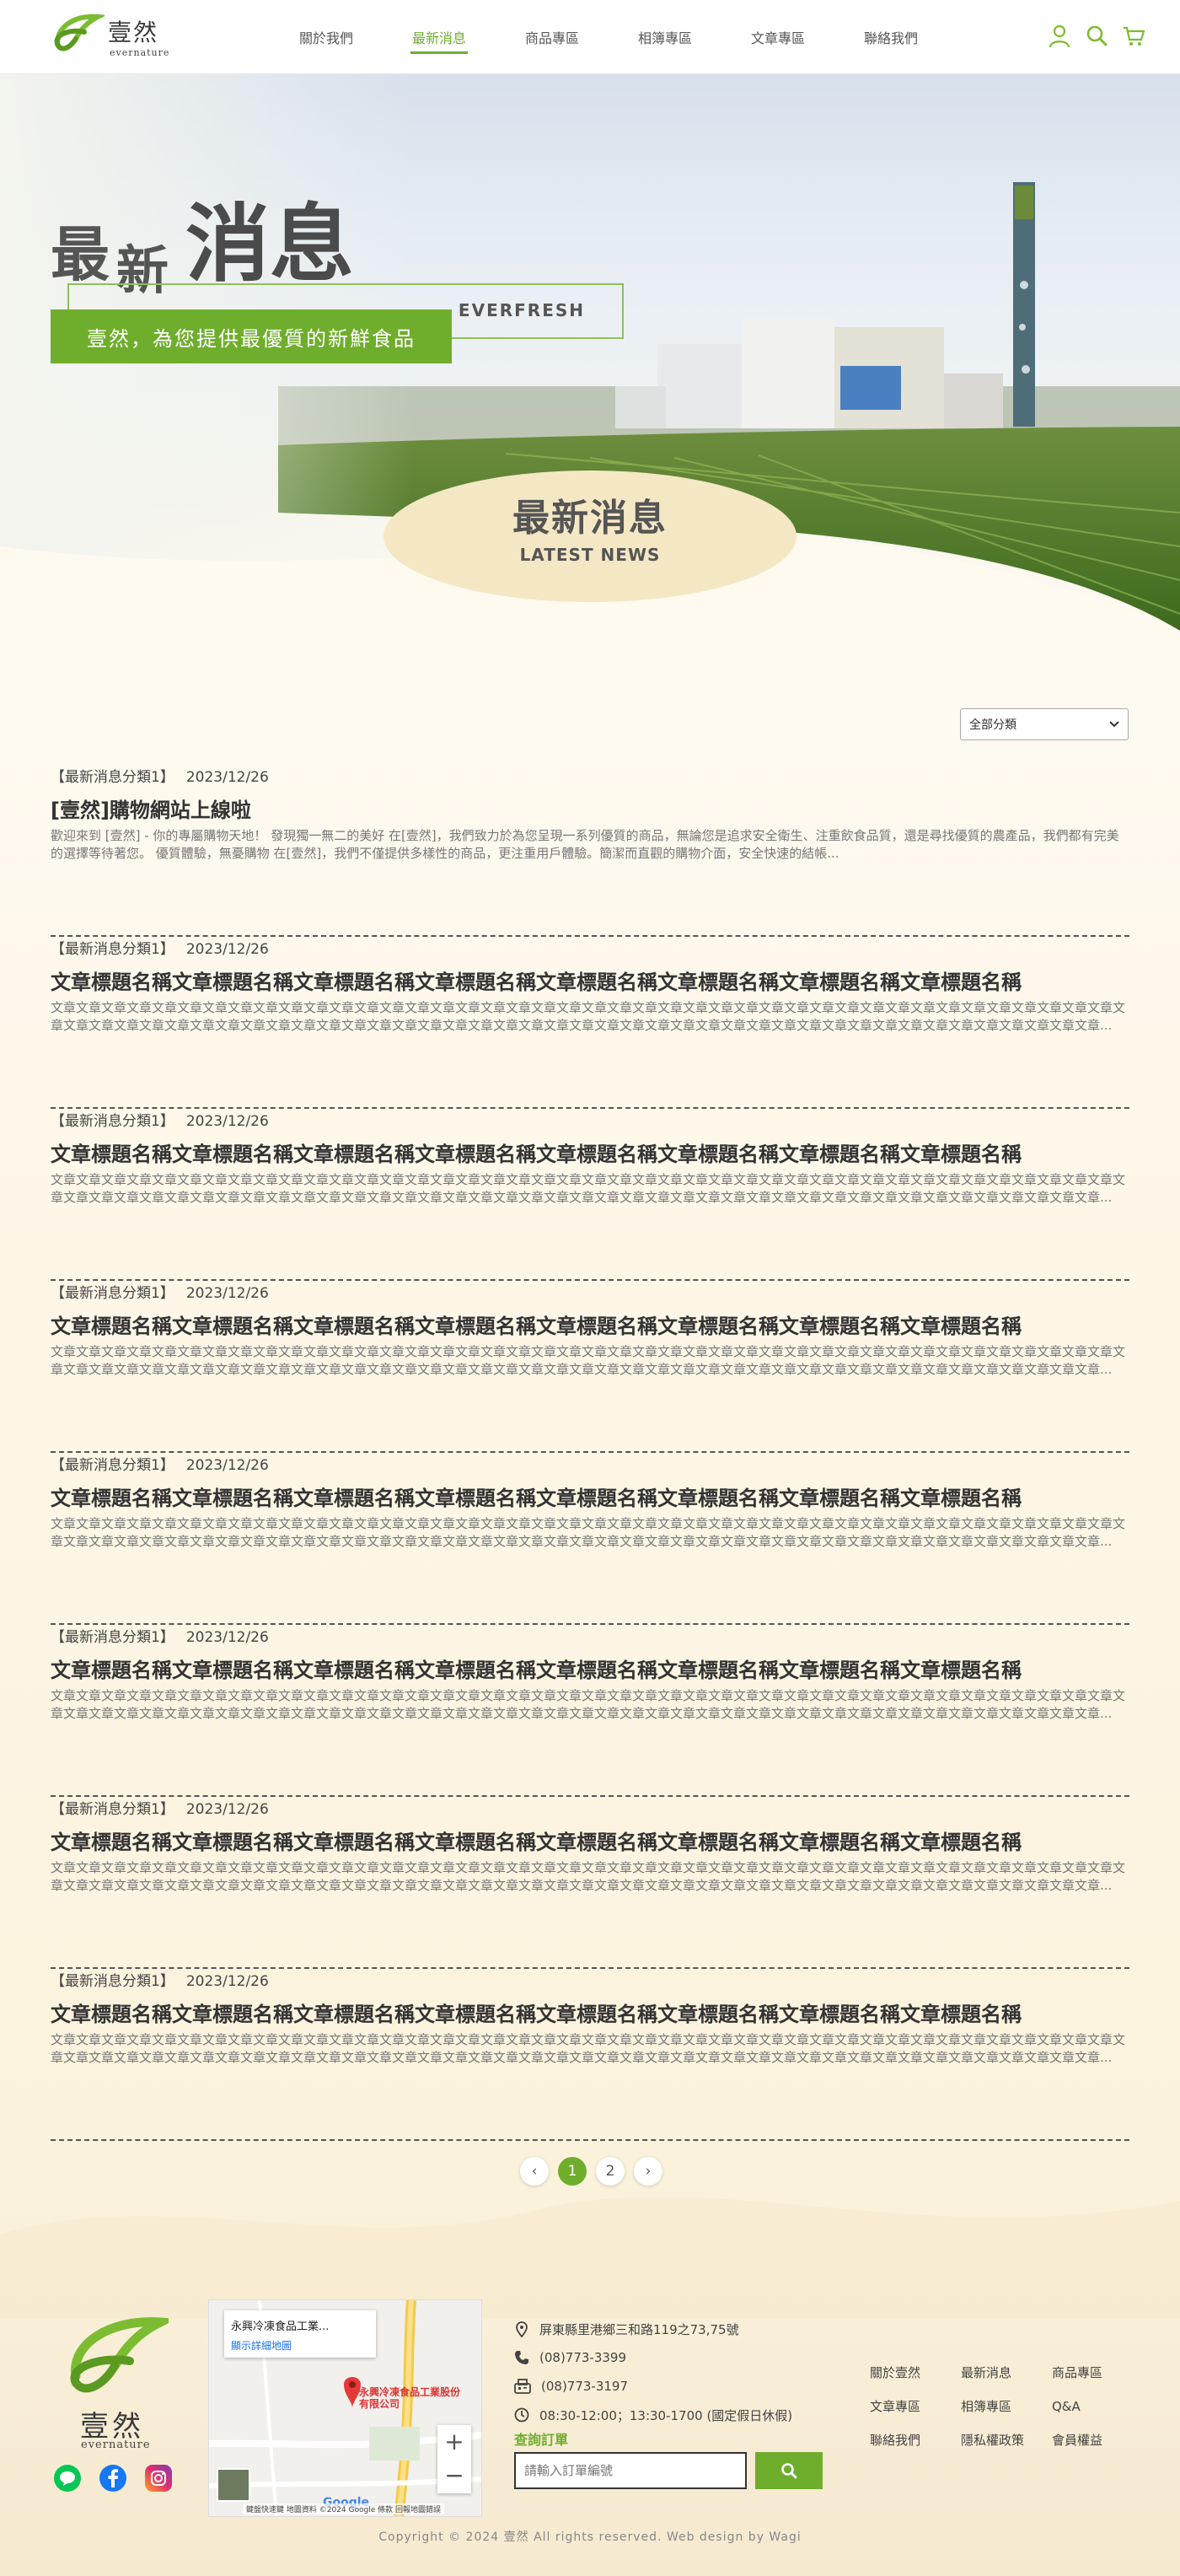 The image size is (1180, 2576). What do you see at coordinates (439, 37) in the screenshot?
I see `nav-news: 最新消息` at bounding box center [439, 37].